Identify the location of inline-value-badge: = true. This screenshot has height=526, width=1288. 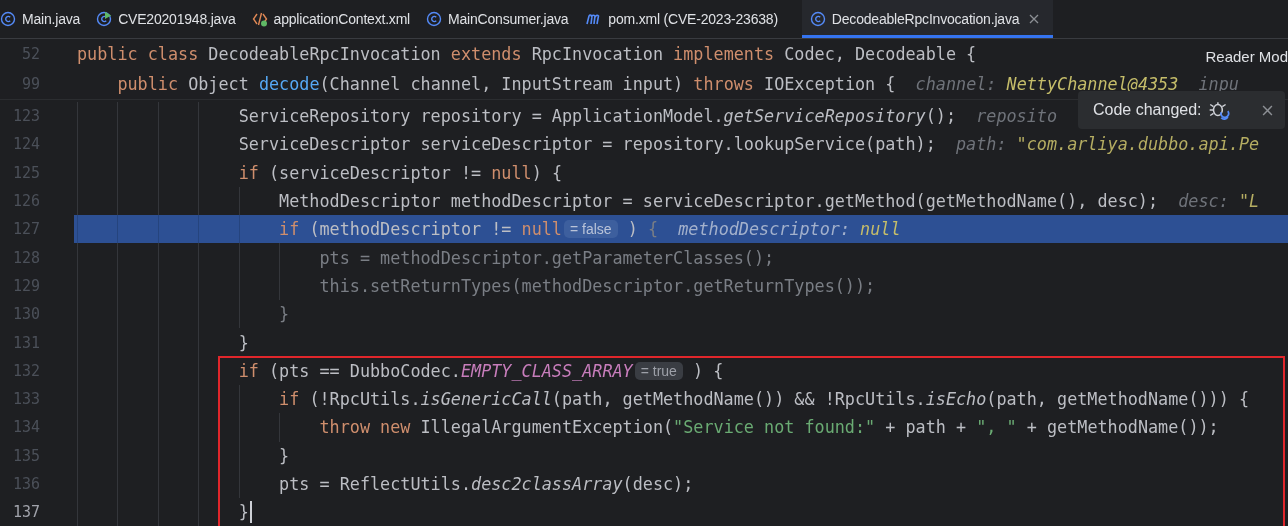
(658, 370).